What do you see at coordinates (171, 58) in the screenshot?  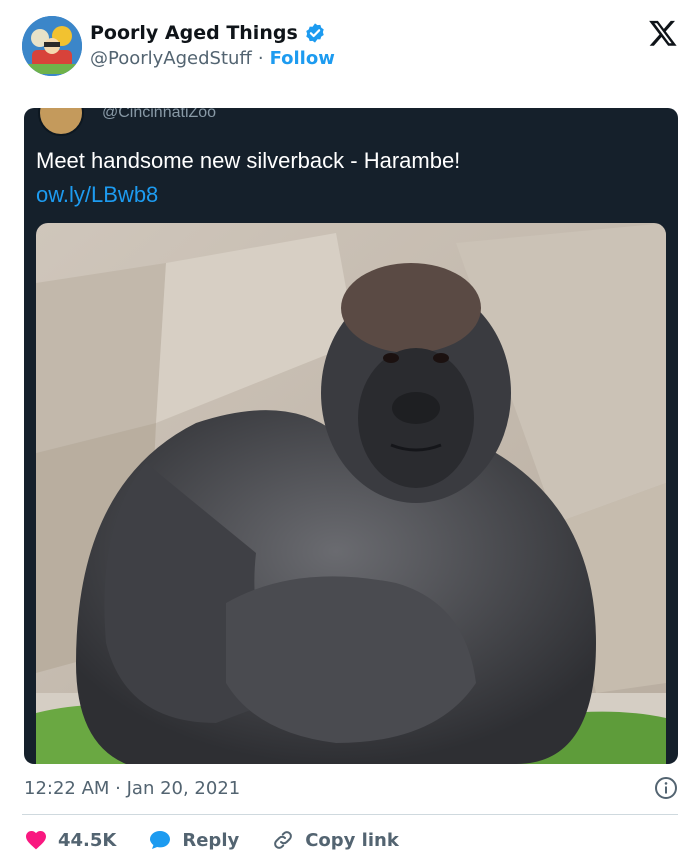 I see `author-handle: @PoorlyAgedStuff` at bounding box center [171, 58].